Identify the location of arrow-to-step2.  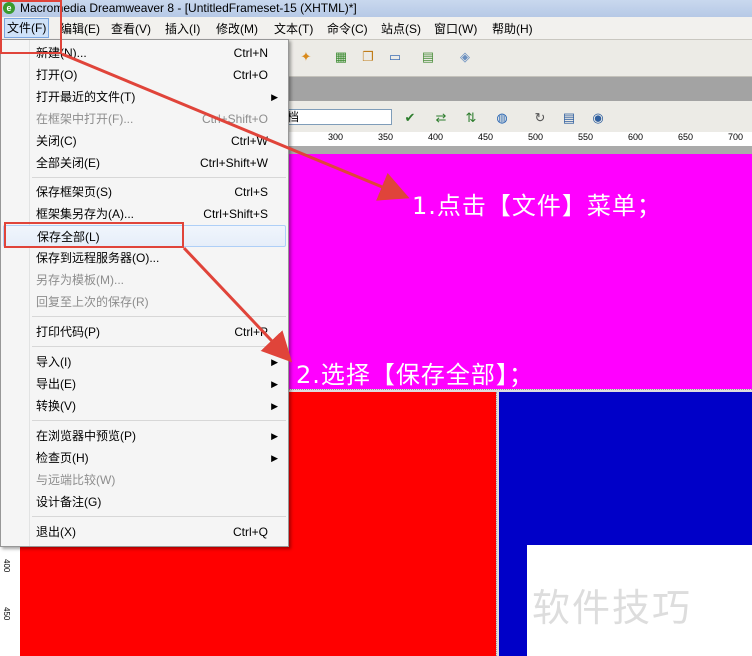
(237, 304).